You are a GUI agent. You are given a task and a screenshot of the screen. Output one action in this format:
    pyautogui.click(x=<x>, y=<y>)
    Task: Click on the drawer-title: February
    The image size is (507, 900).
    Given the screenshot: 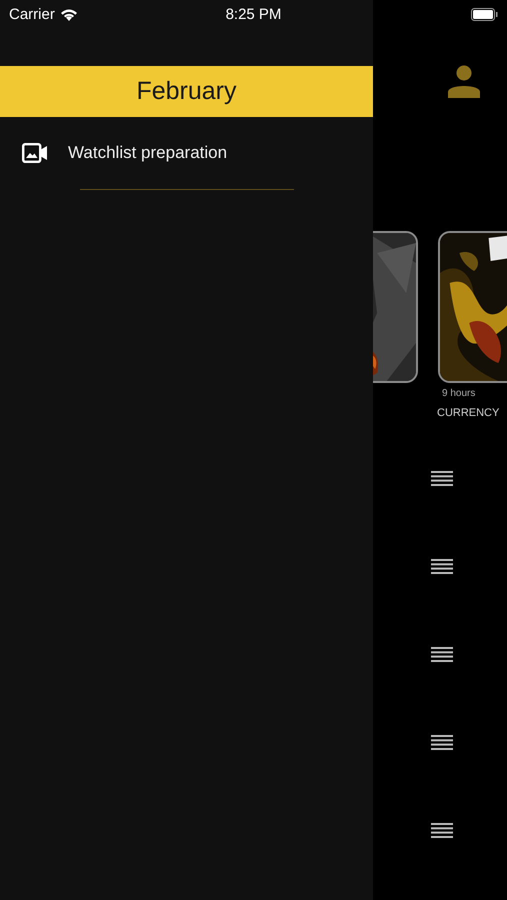 What is the action you would take?
    pyautogui.click(x=186, y=91)
    